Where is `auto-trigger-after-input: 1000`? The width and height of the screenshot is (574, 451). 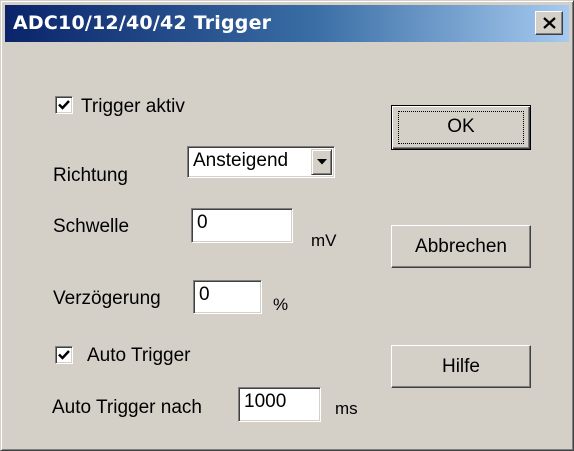 auto-trigger-after-input: 1000 is located at coordinates (279, 404).